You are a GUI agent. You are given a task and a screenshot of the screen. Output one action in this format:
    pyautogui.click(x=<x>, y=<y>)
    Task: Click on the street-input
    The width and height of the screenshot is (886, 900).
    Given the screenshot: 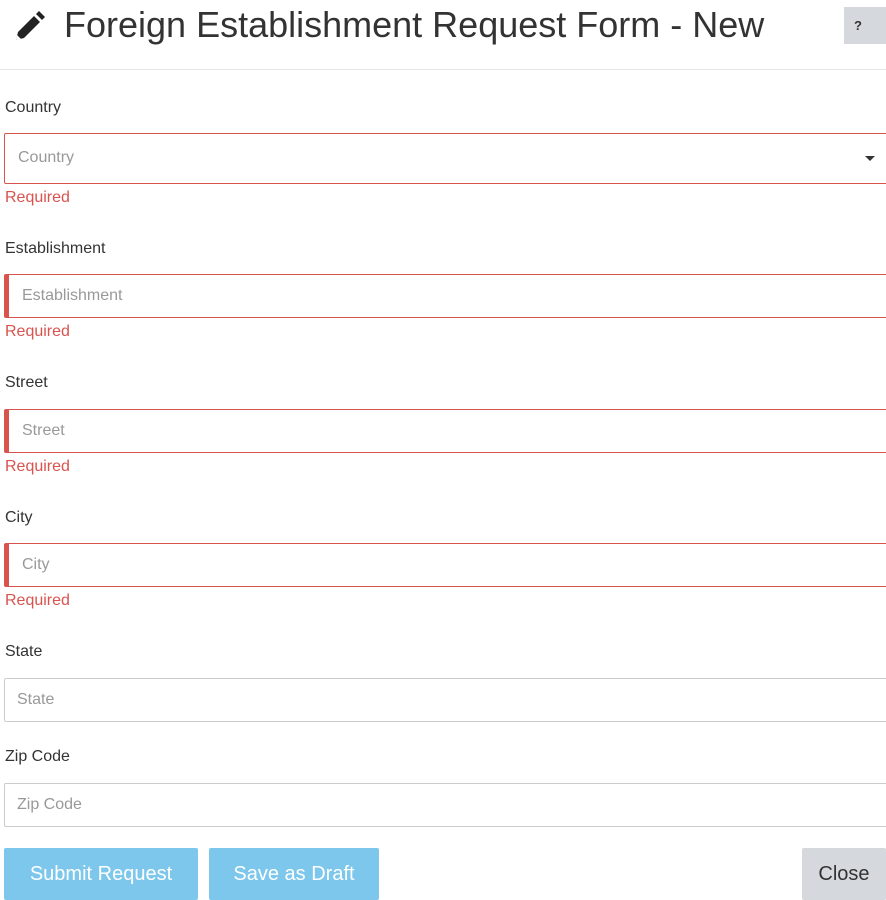 What is the action you would take?
    pyautogui.click(x=445, y=431)
    